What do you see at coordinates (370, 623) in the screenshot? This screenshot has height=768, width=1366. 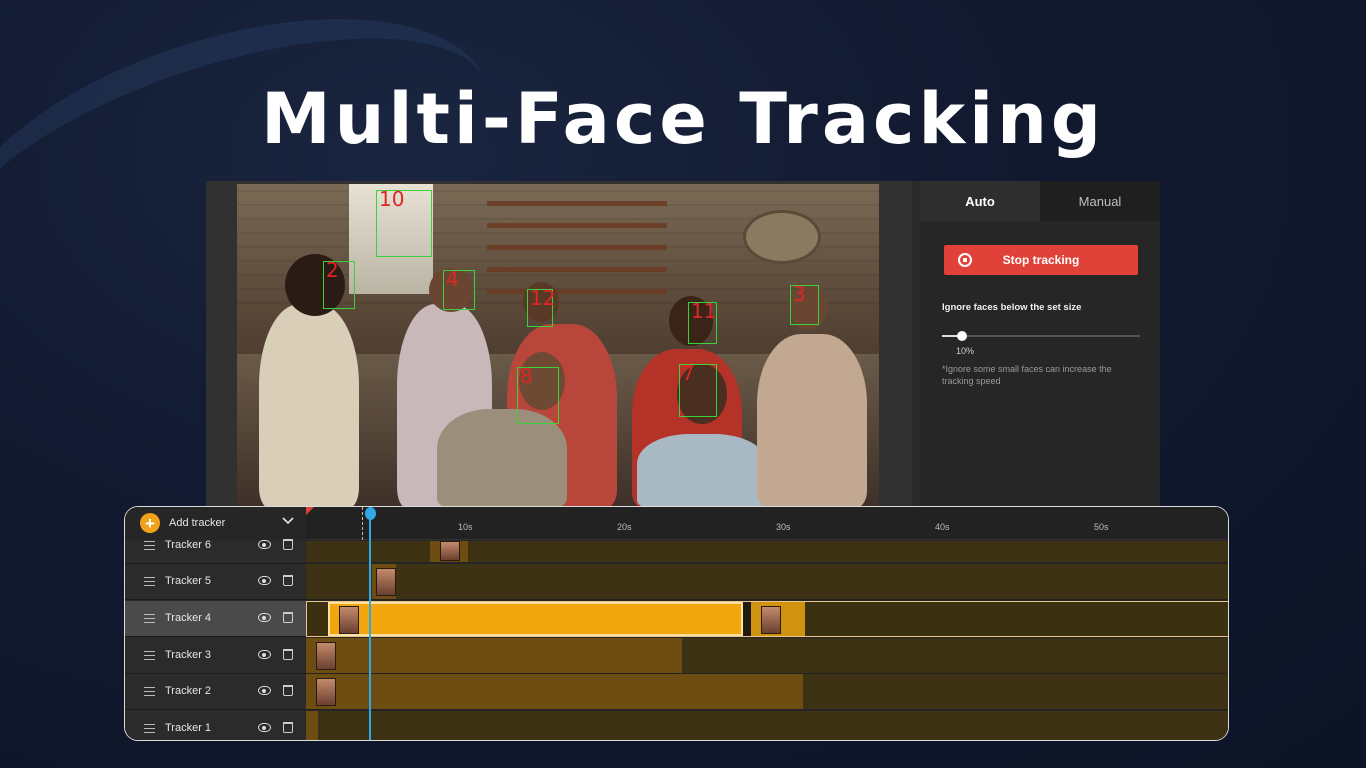 I see `playhead` at bounding box center [370, 623].